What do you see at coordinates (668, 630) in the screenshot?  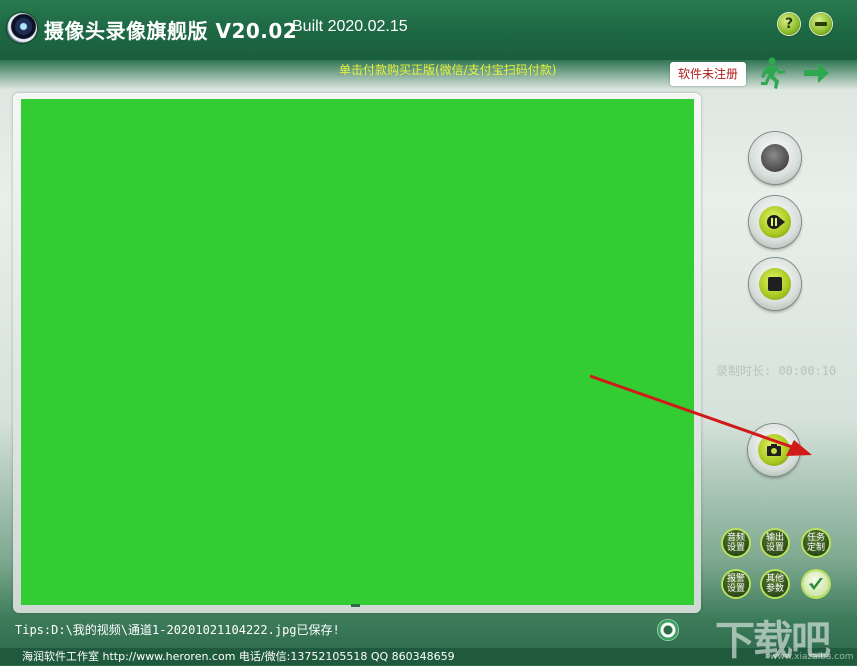 I see `settings-gear-icon` at bounding box center [668, 630].